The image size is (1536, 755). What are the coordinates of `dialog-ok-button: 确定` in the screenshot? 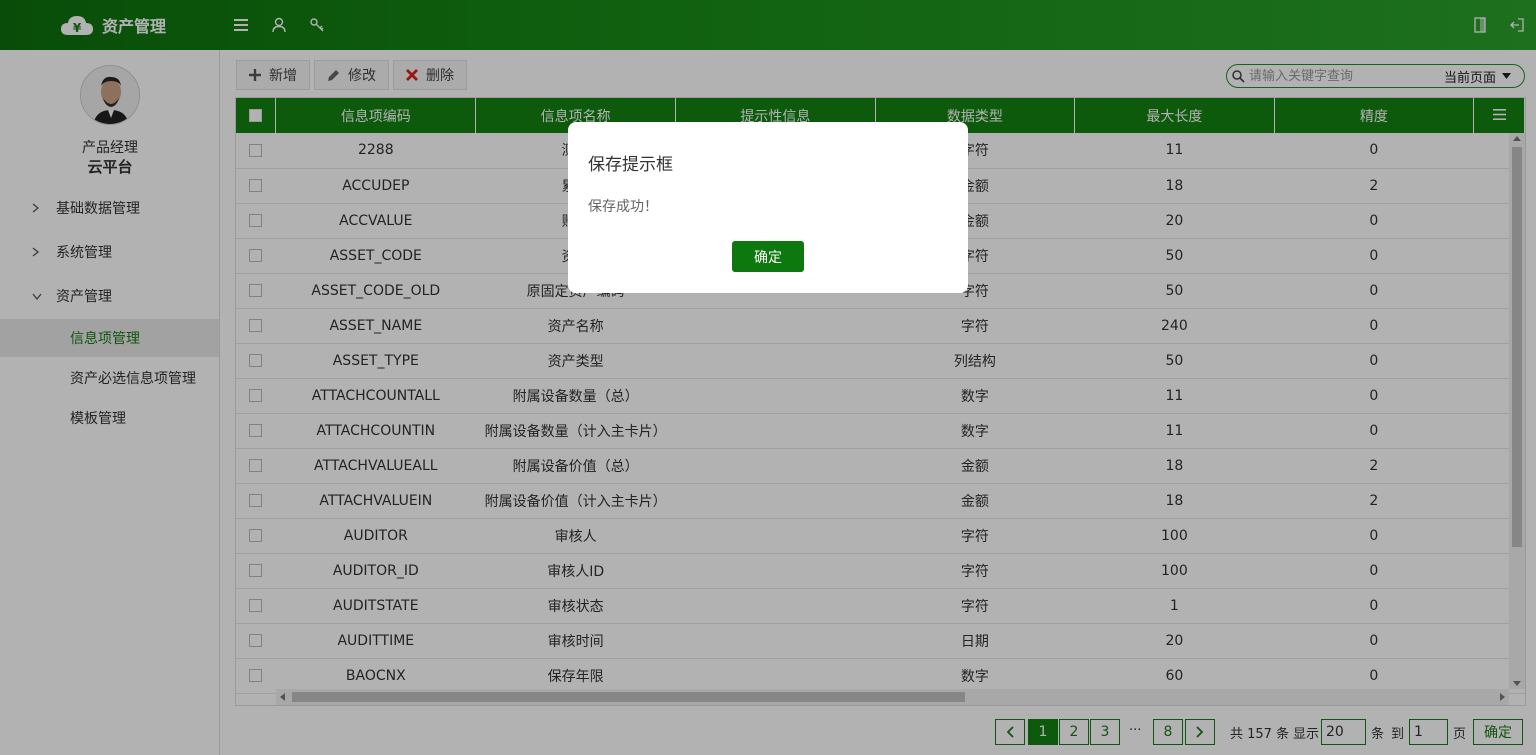 It's located at (768, 256).